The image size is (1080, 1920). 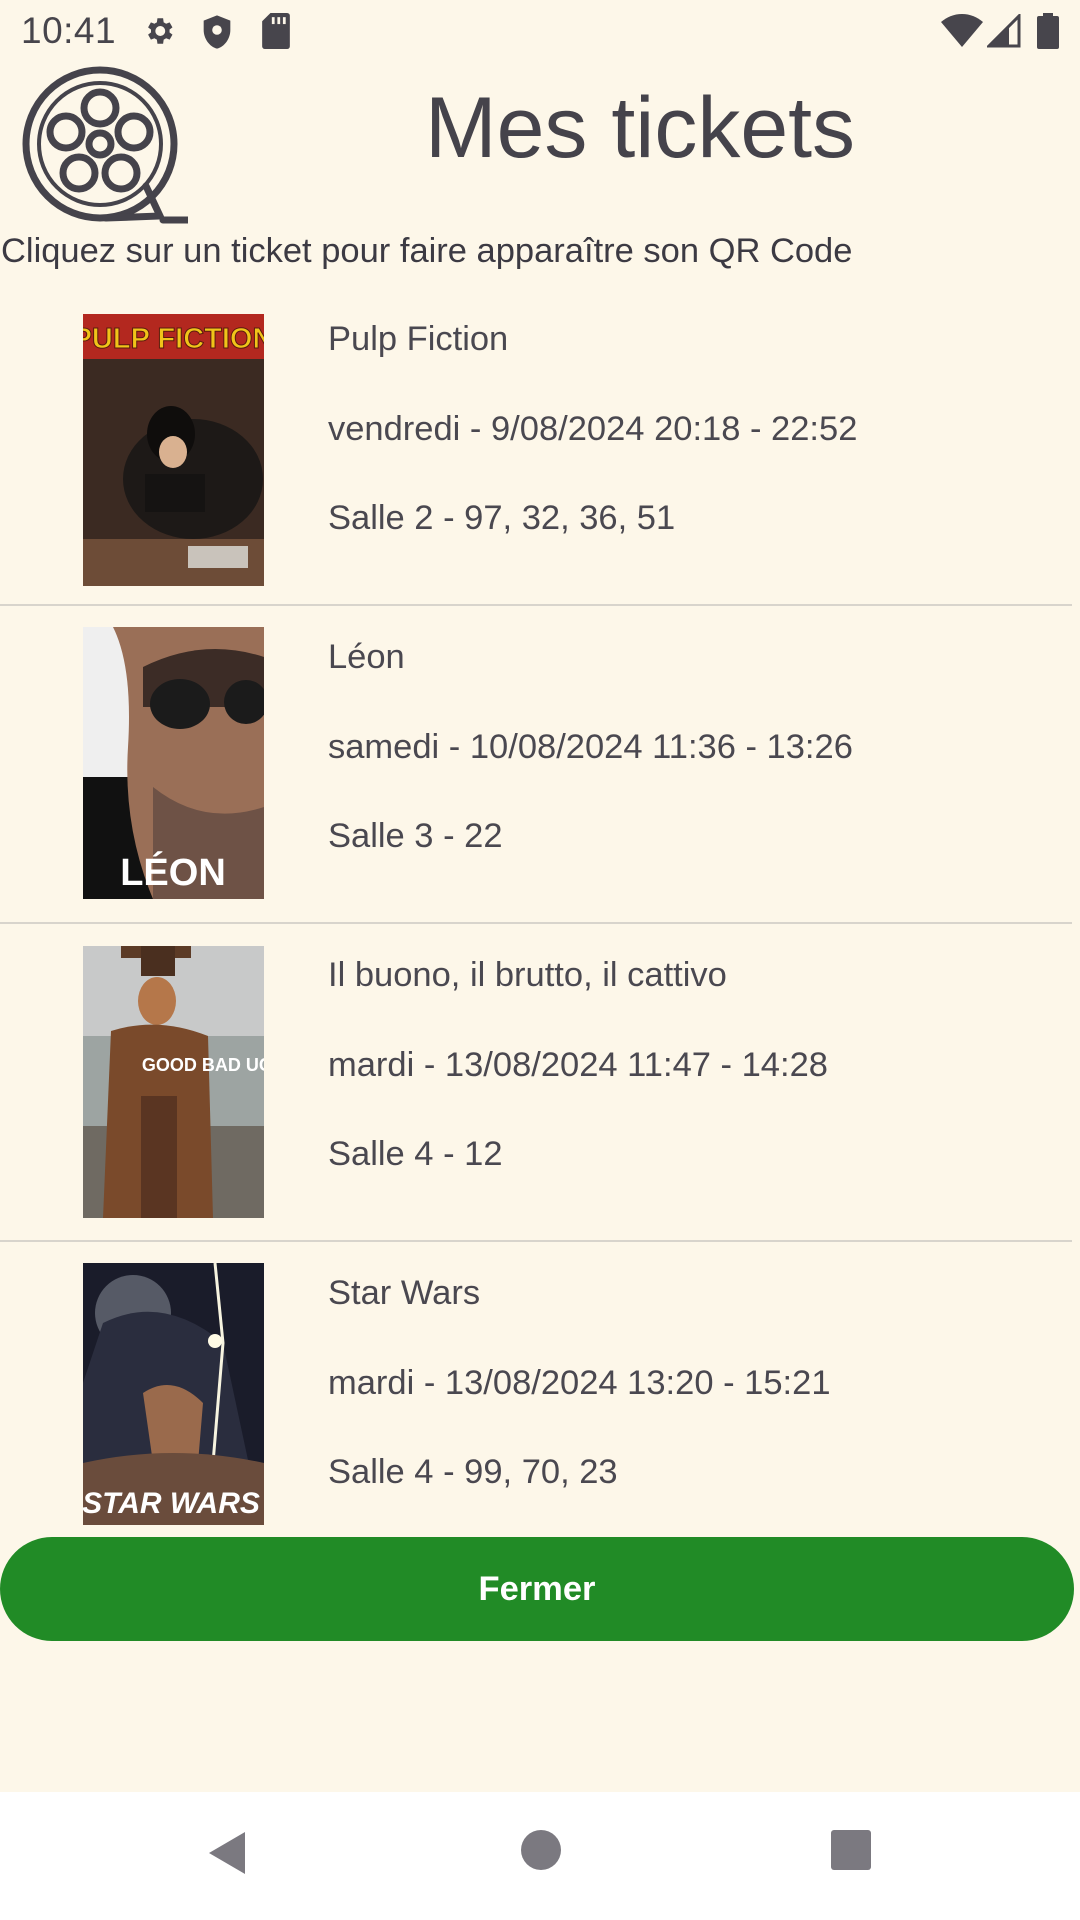 What do you see at coordinates (859, 1858) in the screenshot?
I see `recents-icon` at bounding box center [859, 1858].